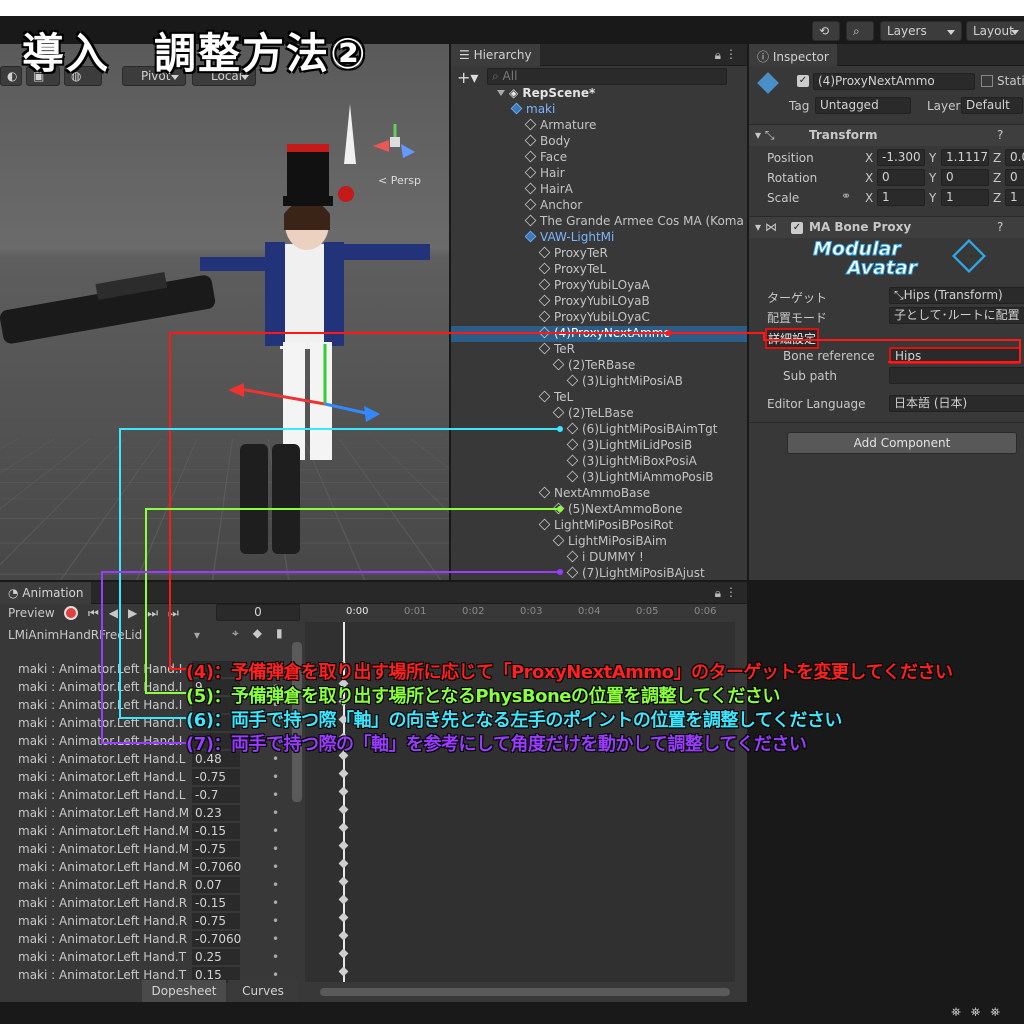 The image size is (1024, 1024). What do you see at coordinates (483, 695) in the screenshot?
I see `annotation-note: (5)：予備弾倉を取り出す場所となるPhysBoneの位置を調整してください` at bounding box center [483, 695].